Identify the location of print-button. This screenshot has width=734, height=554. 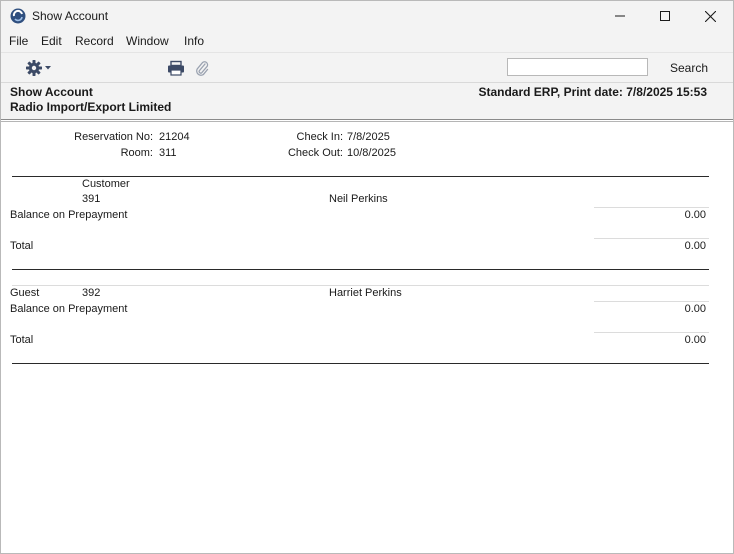
(176, 68).